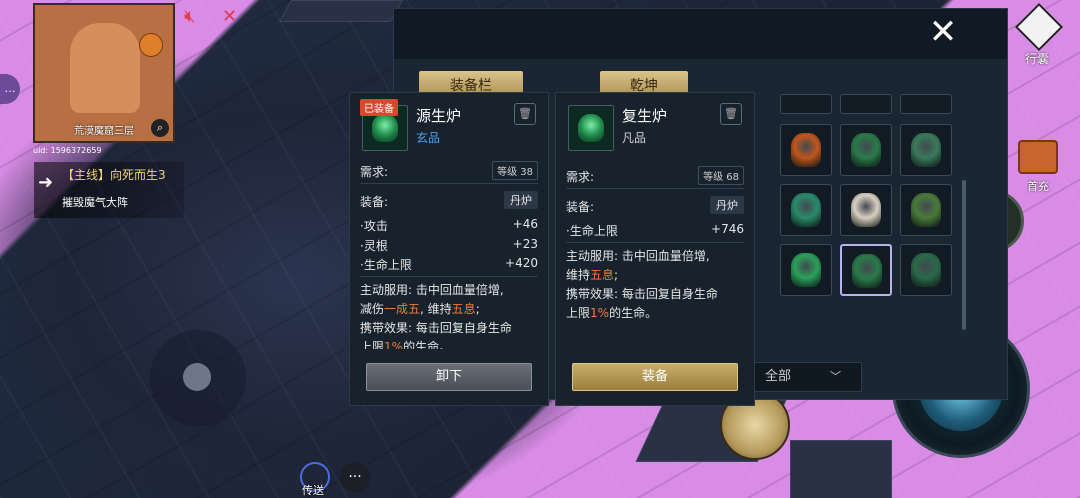 The width and height of the screenshot is (1080, 498). I want to click on item-grade: 玄品, so click(428, 138).